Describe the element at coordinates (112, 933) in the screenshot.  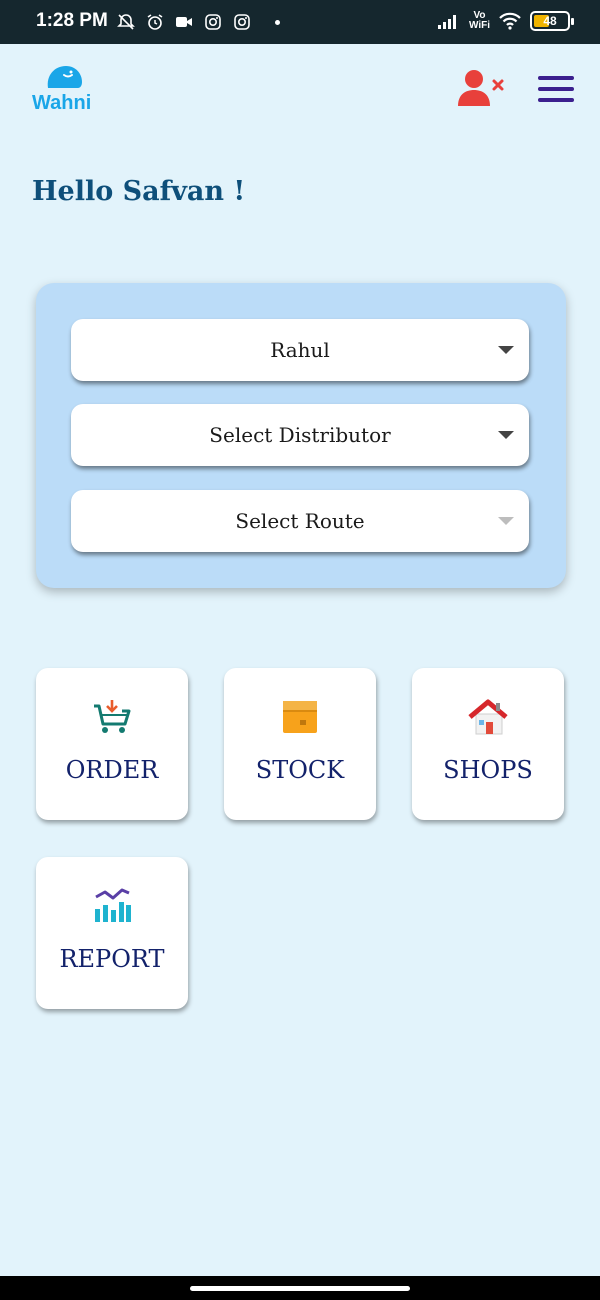
I see `report-tile: REPORT` at that location.